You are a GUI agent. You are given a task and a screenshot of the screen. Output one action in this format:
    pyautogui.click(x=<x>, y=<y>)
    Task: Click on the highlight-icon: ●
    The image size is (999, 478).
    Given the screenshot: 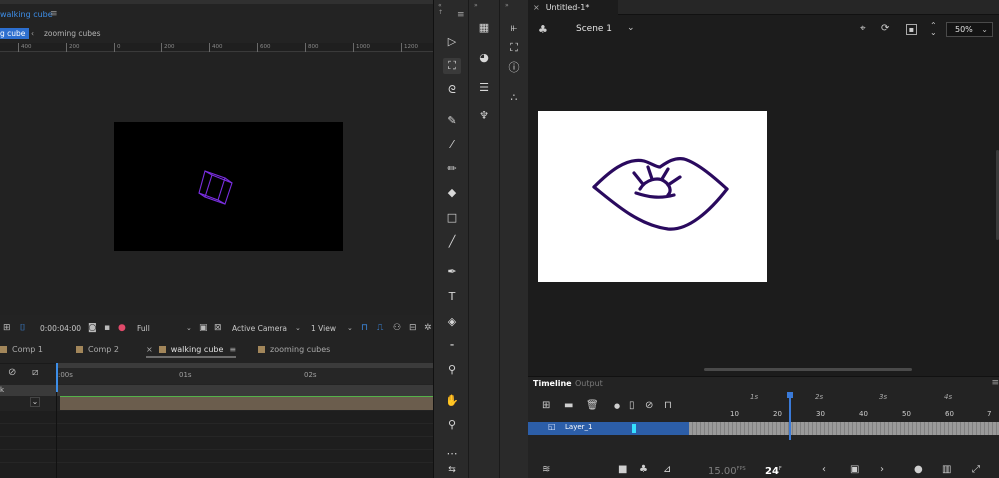 What is the action you would take?
    pyautogui.click(x=617, y=406)
    